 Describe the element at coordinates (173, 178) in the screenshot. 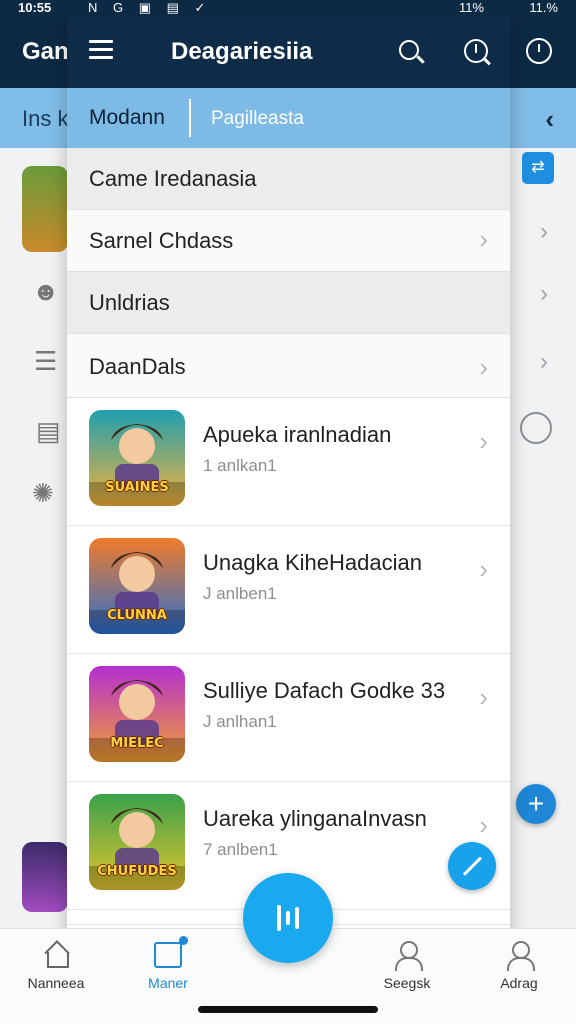

I see `menu-item-label: Came Iredanasia` at that location.